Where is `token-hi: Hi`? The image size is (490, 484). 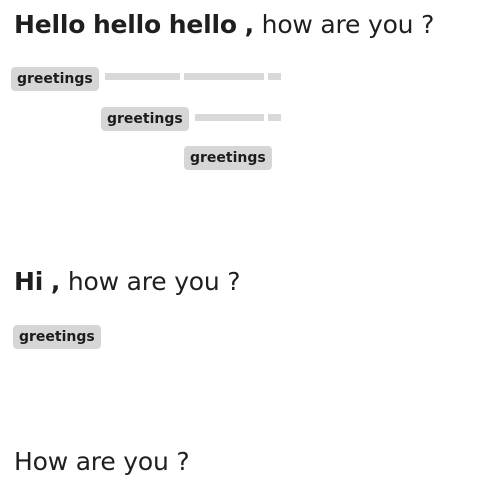 token-hi: Hi is located at coordinates (28, 281).